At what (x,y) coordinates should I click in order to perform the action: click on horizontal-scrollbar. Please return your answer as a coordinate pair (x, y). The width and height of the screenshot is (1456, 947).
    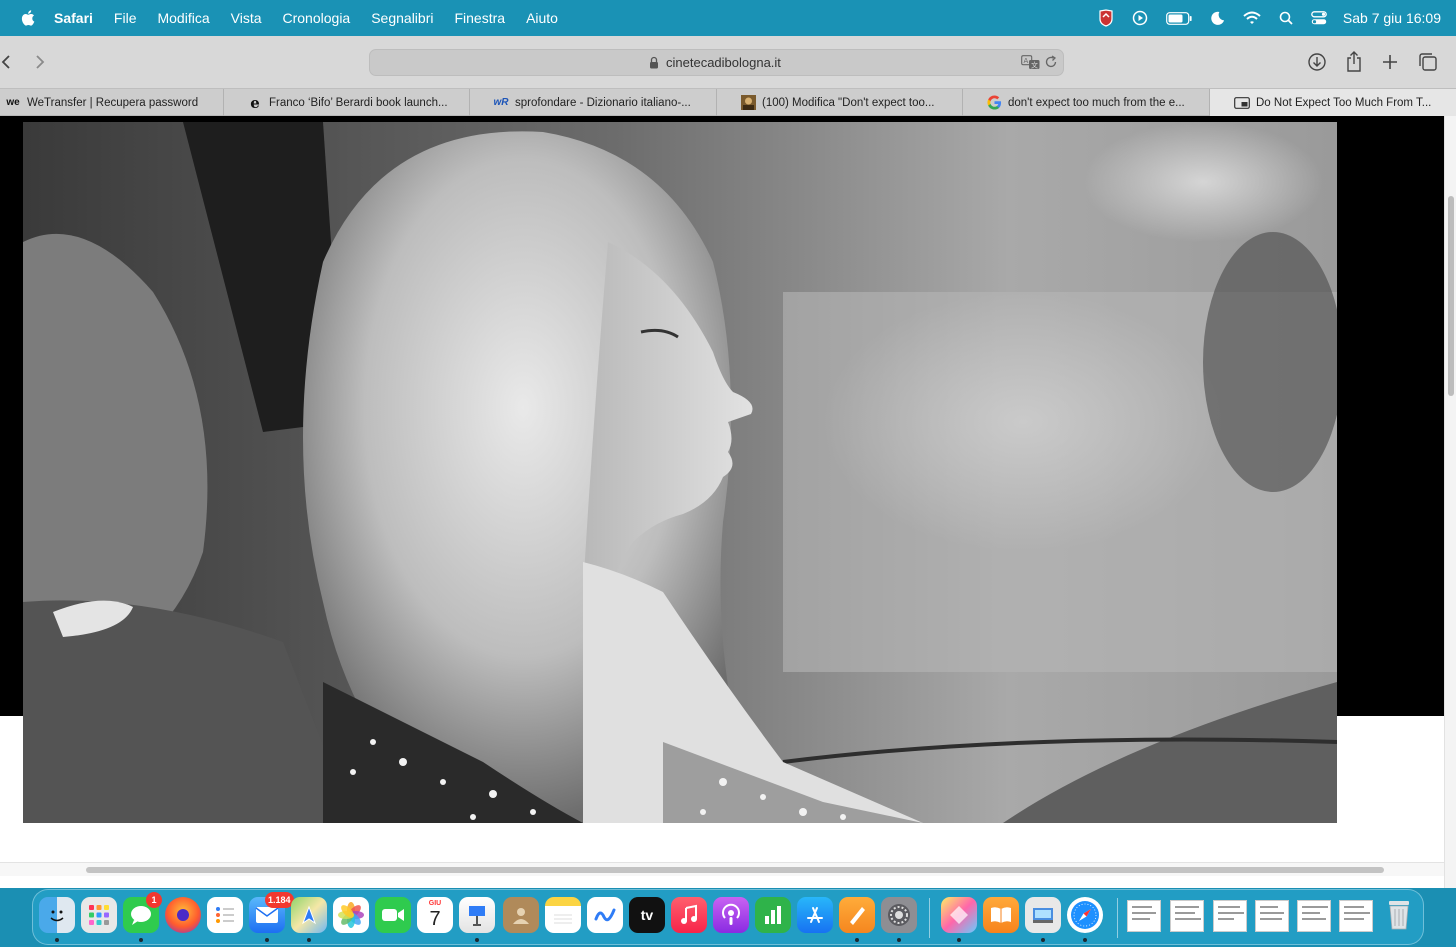
    Looking at the image, I should click on (722, 869).